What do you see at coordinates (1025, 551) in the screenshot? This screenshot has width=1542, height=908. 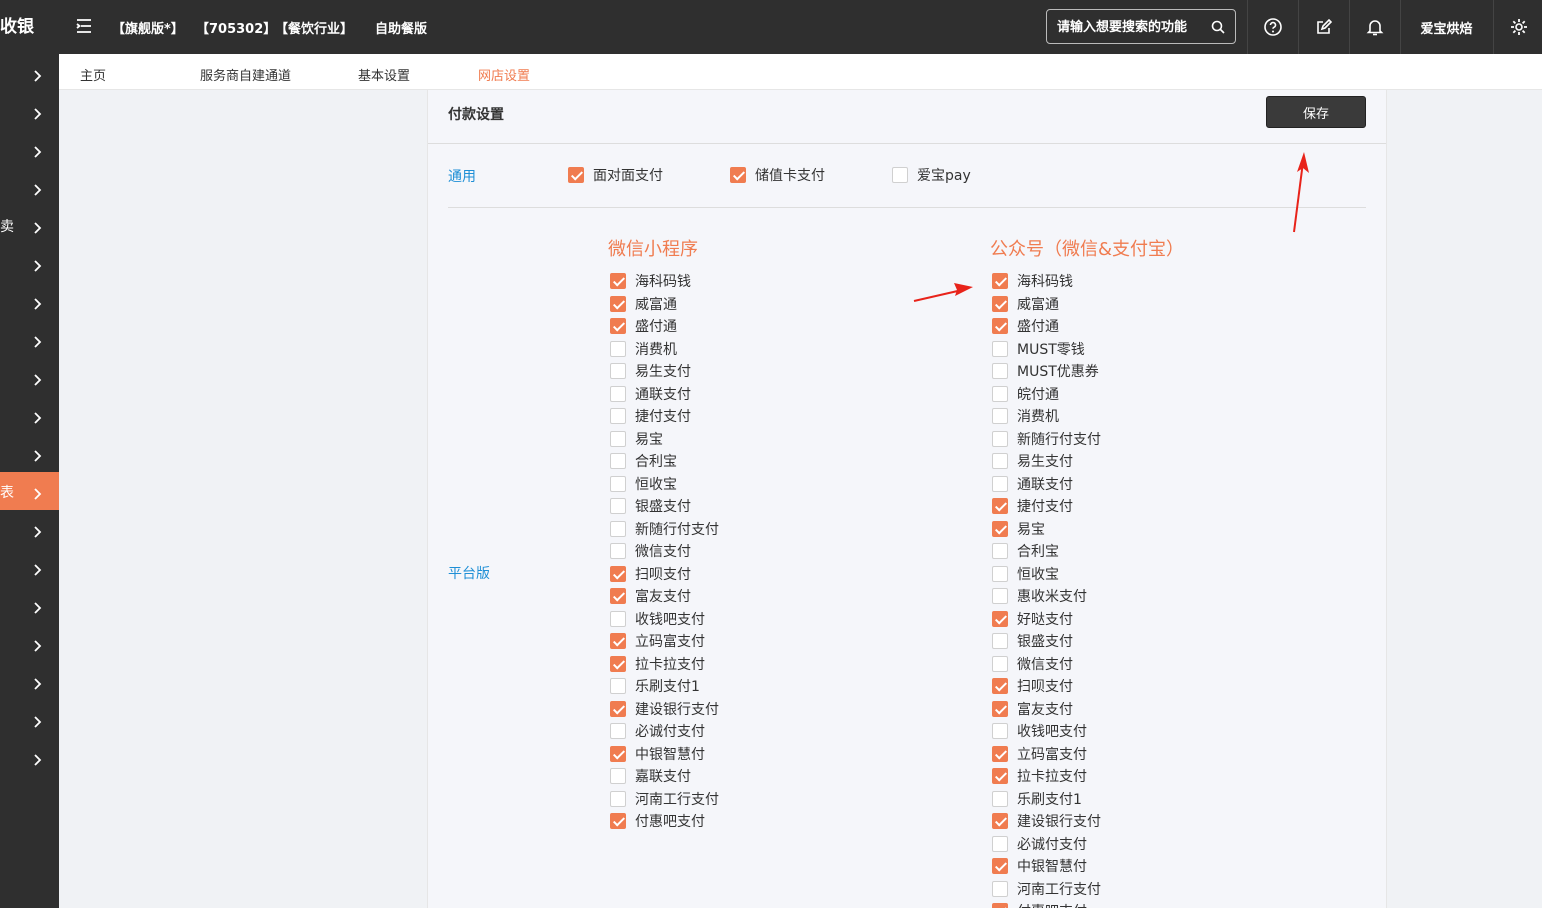 I see `official-account-option: 合利宝` at bounding box center [1025, 551].